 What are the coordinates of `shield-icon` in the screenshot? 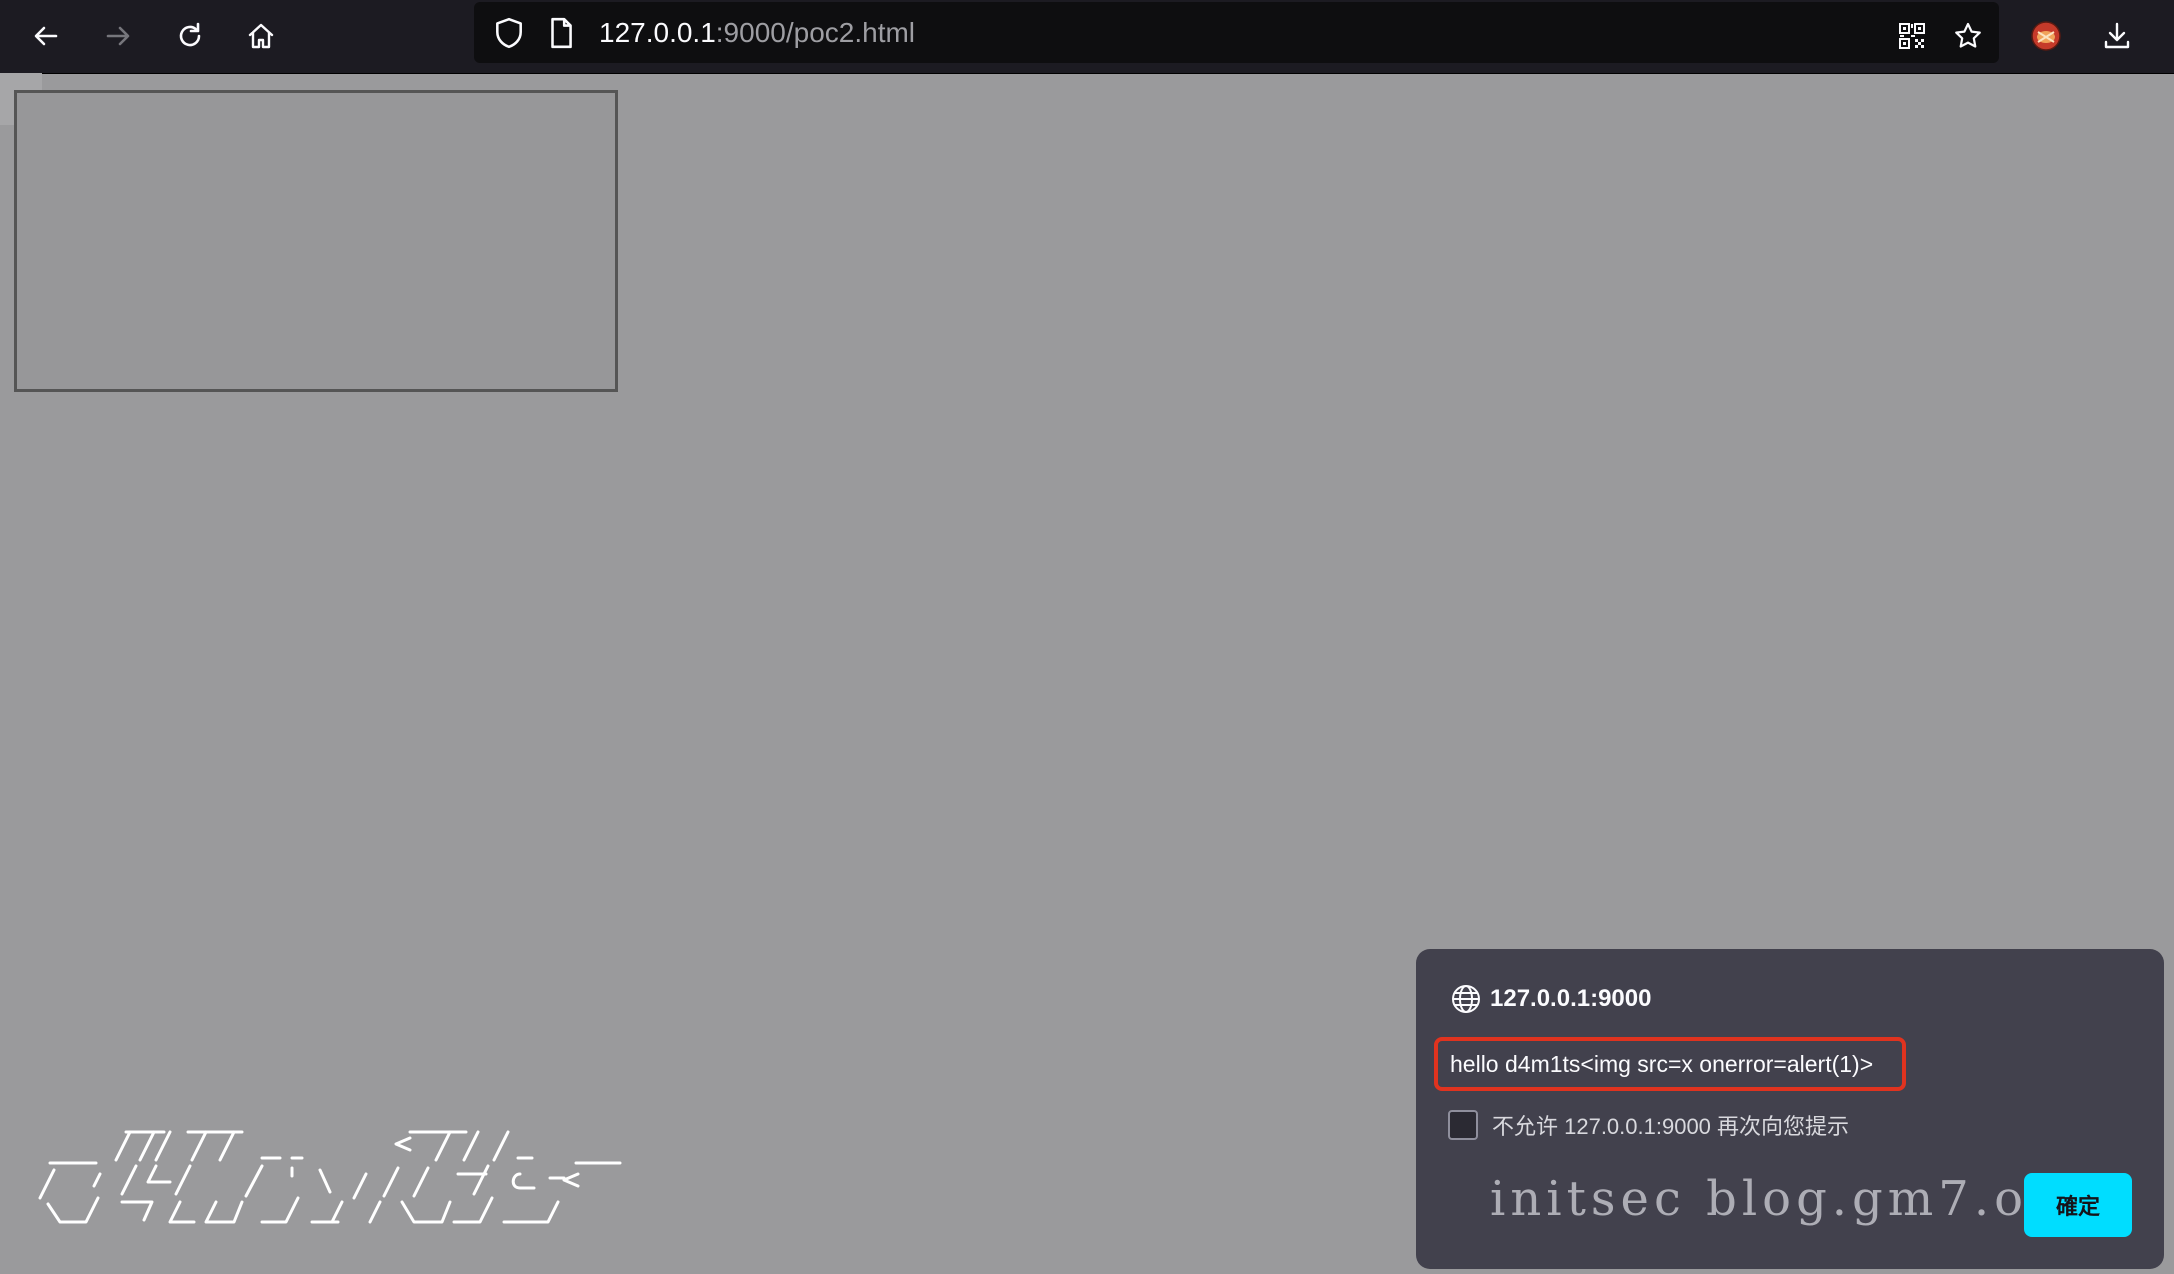 It's located at (509, 33).